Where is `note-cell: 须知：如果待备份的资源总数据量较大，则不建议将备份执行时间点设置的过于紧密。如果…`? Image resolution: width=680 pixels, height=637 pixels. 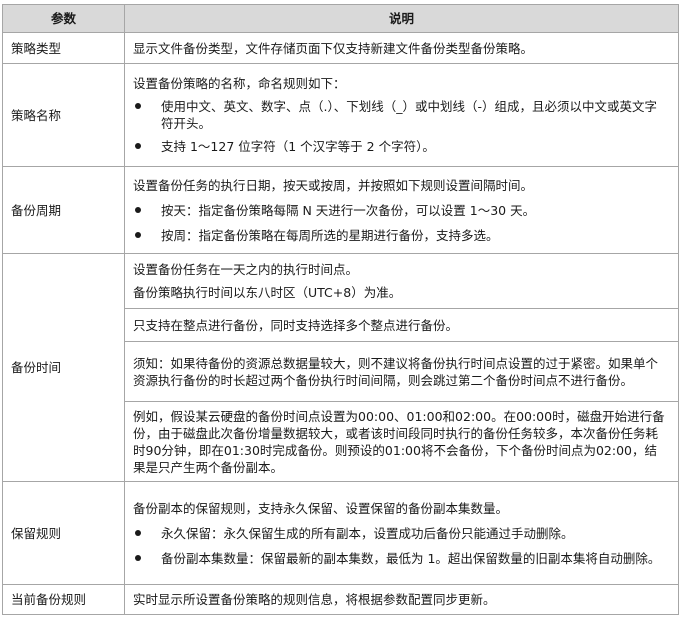 note-cell: 须知：如果待备份的资源总数据量较大，则不建议将备份执行时间点设置的过于紧密。如果… is located at coordinates (401, 371).